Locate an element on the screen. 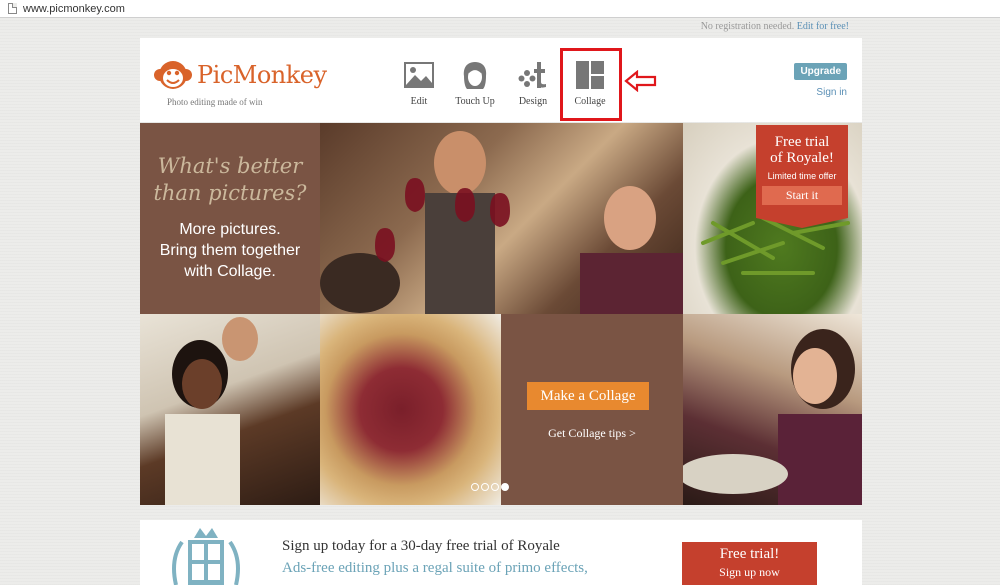 The image size is (1000, 585). registration-note: No registration needed. Edit for free! is located at coordinates (775, 26).